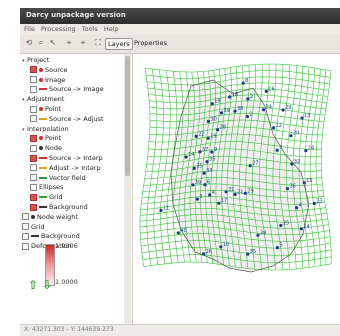  What do you see at coordinates (48, 70) in the screenshot?
I see `layer-row: Source` at bounding box center [48, 70].